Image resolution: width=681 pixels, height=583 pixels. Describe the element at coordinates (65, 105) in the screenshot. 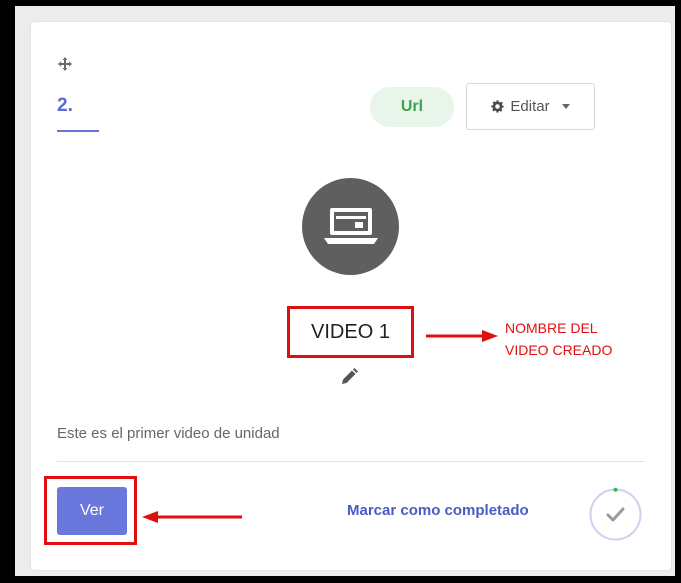

I see `step-number: 2.` at that location.